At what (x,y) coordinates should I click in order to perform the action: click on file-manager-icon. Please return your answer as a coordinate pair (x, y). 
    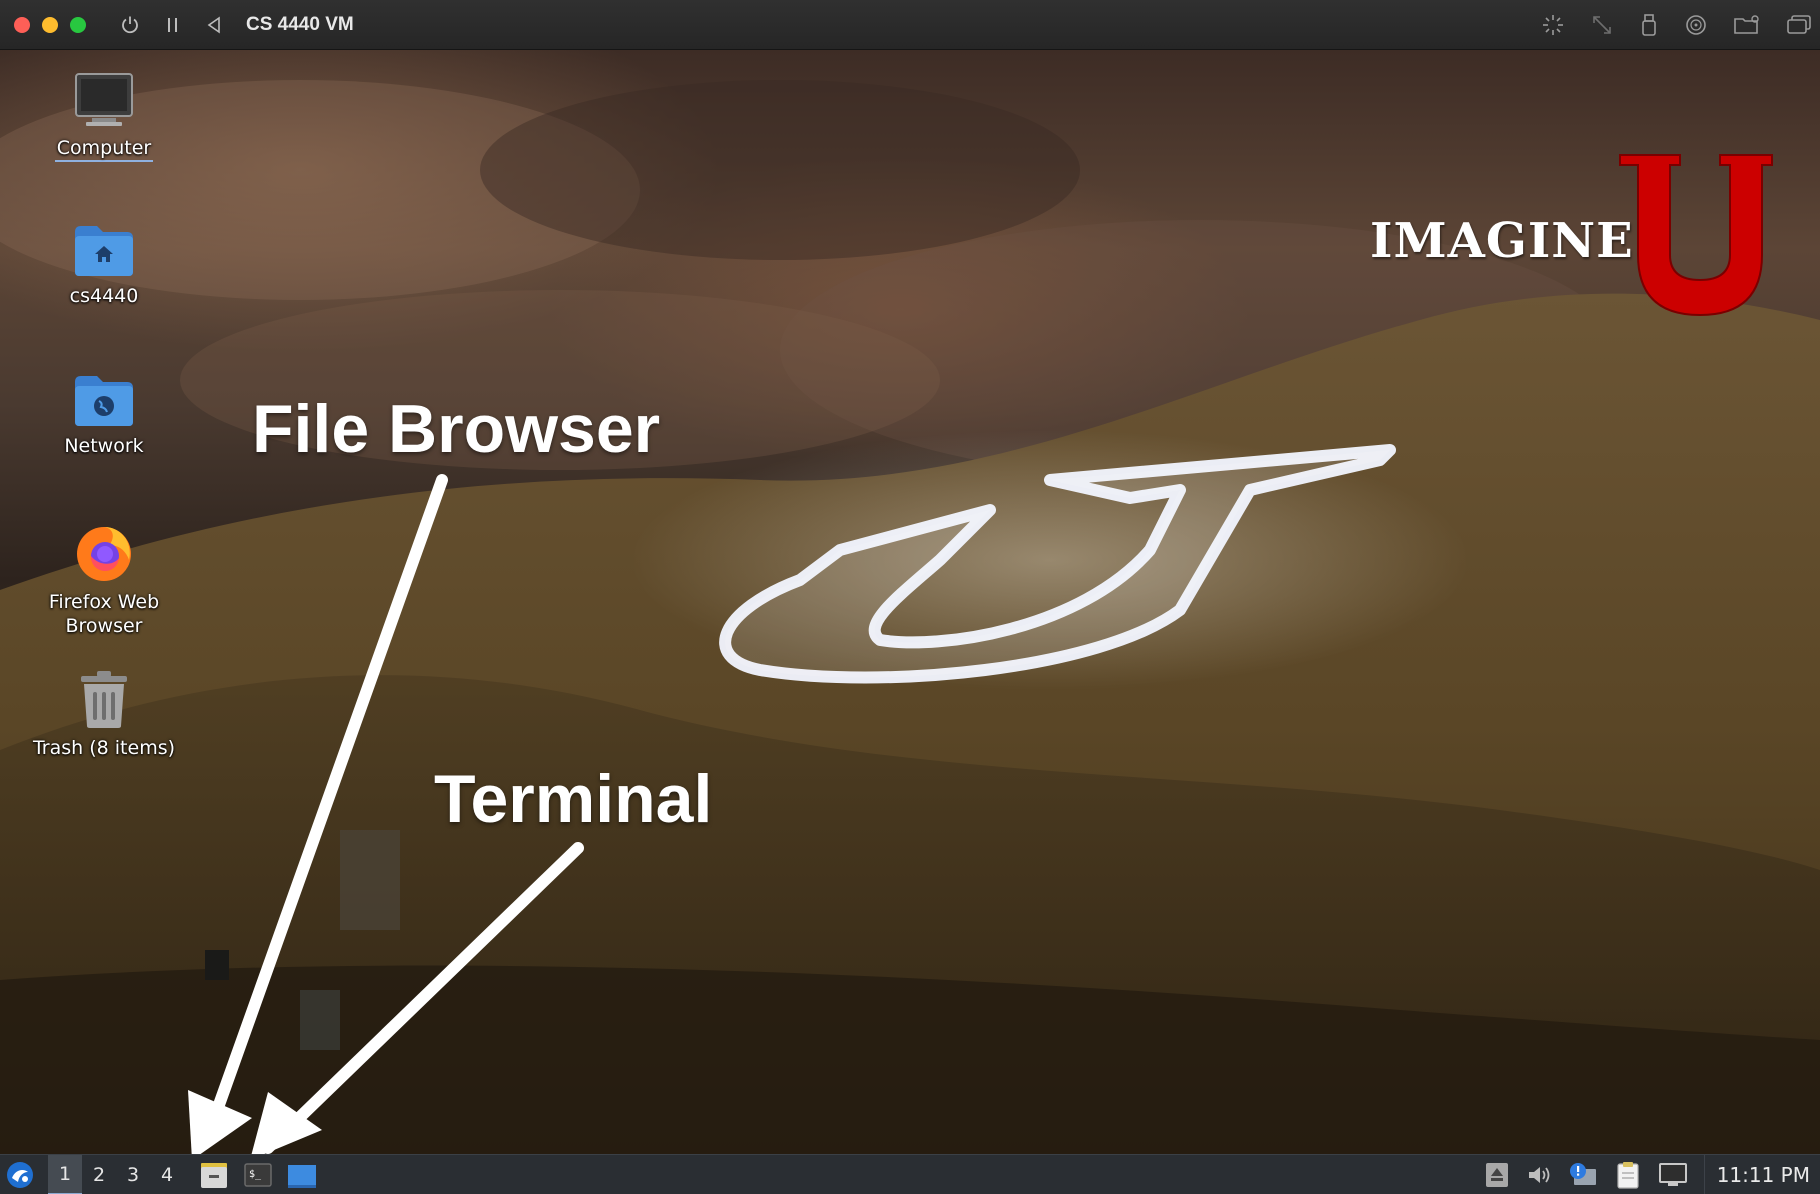
    Looking at the image, I should click on (214, 1175).